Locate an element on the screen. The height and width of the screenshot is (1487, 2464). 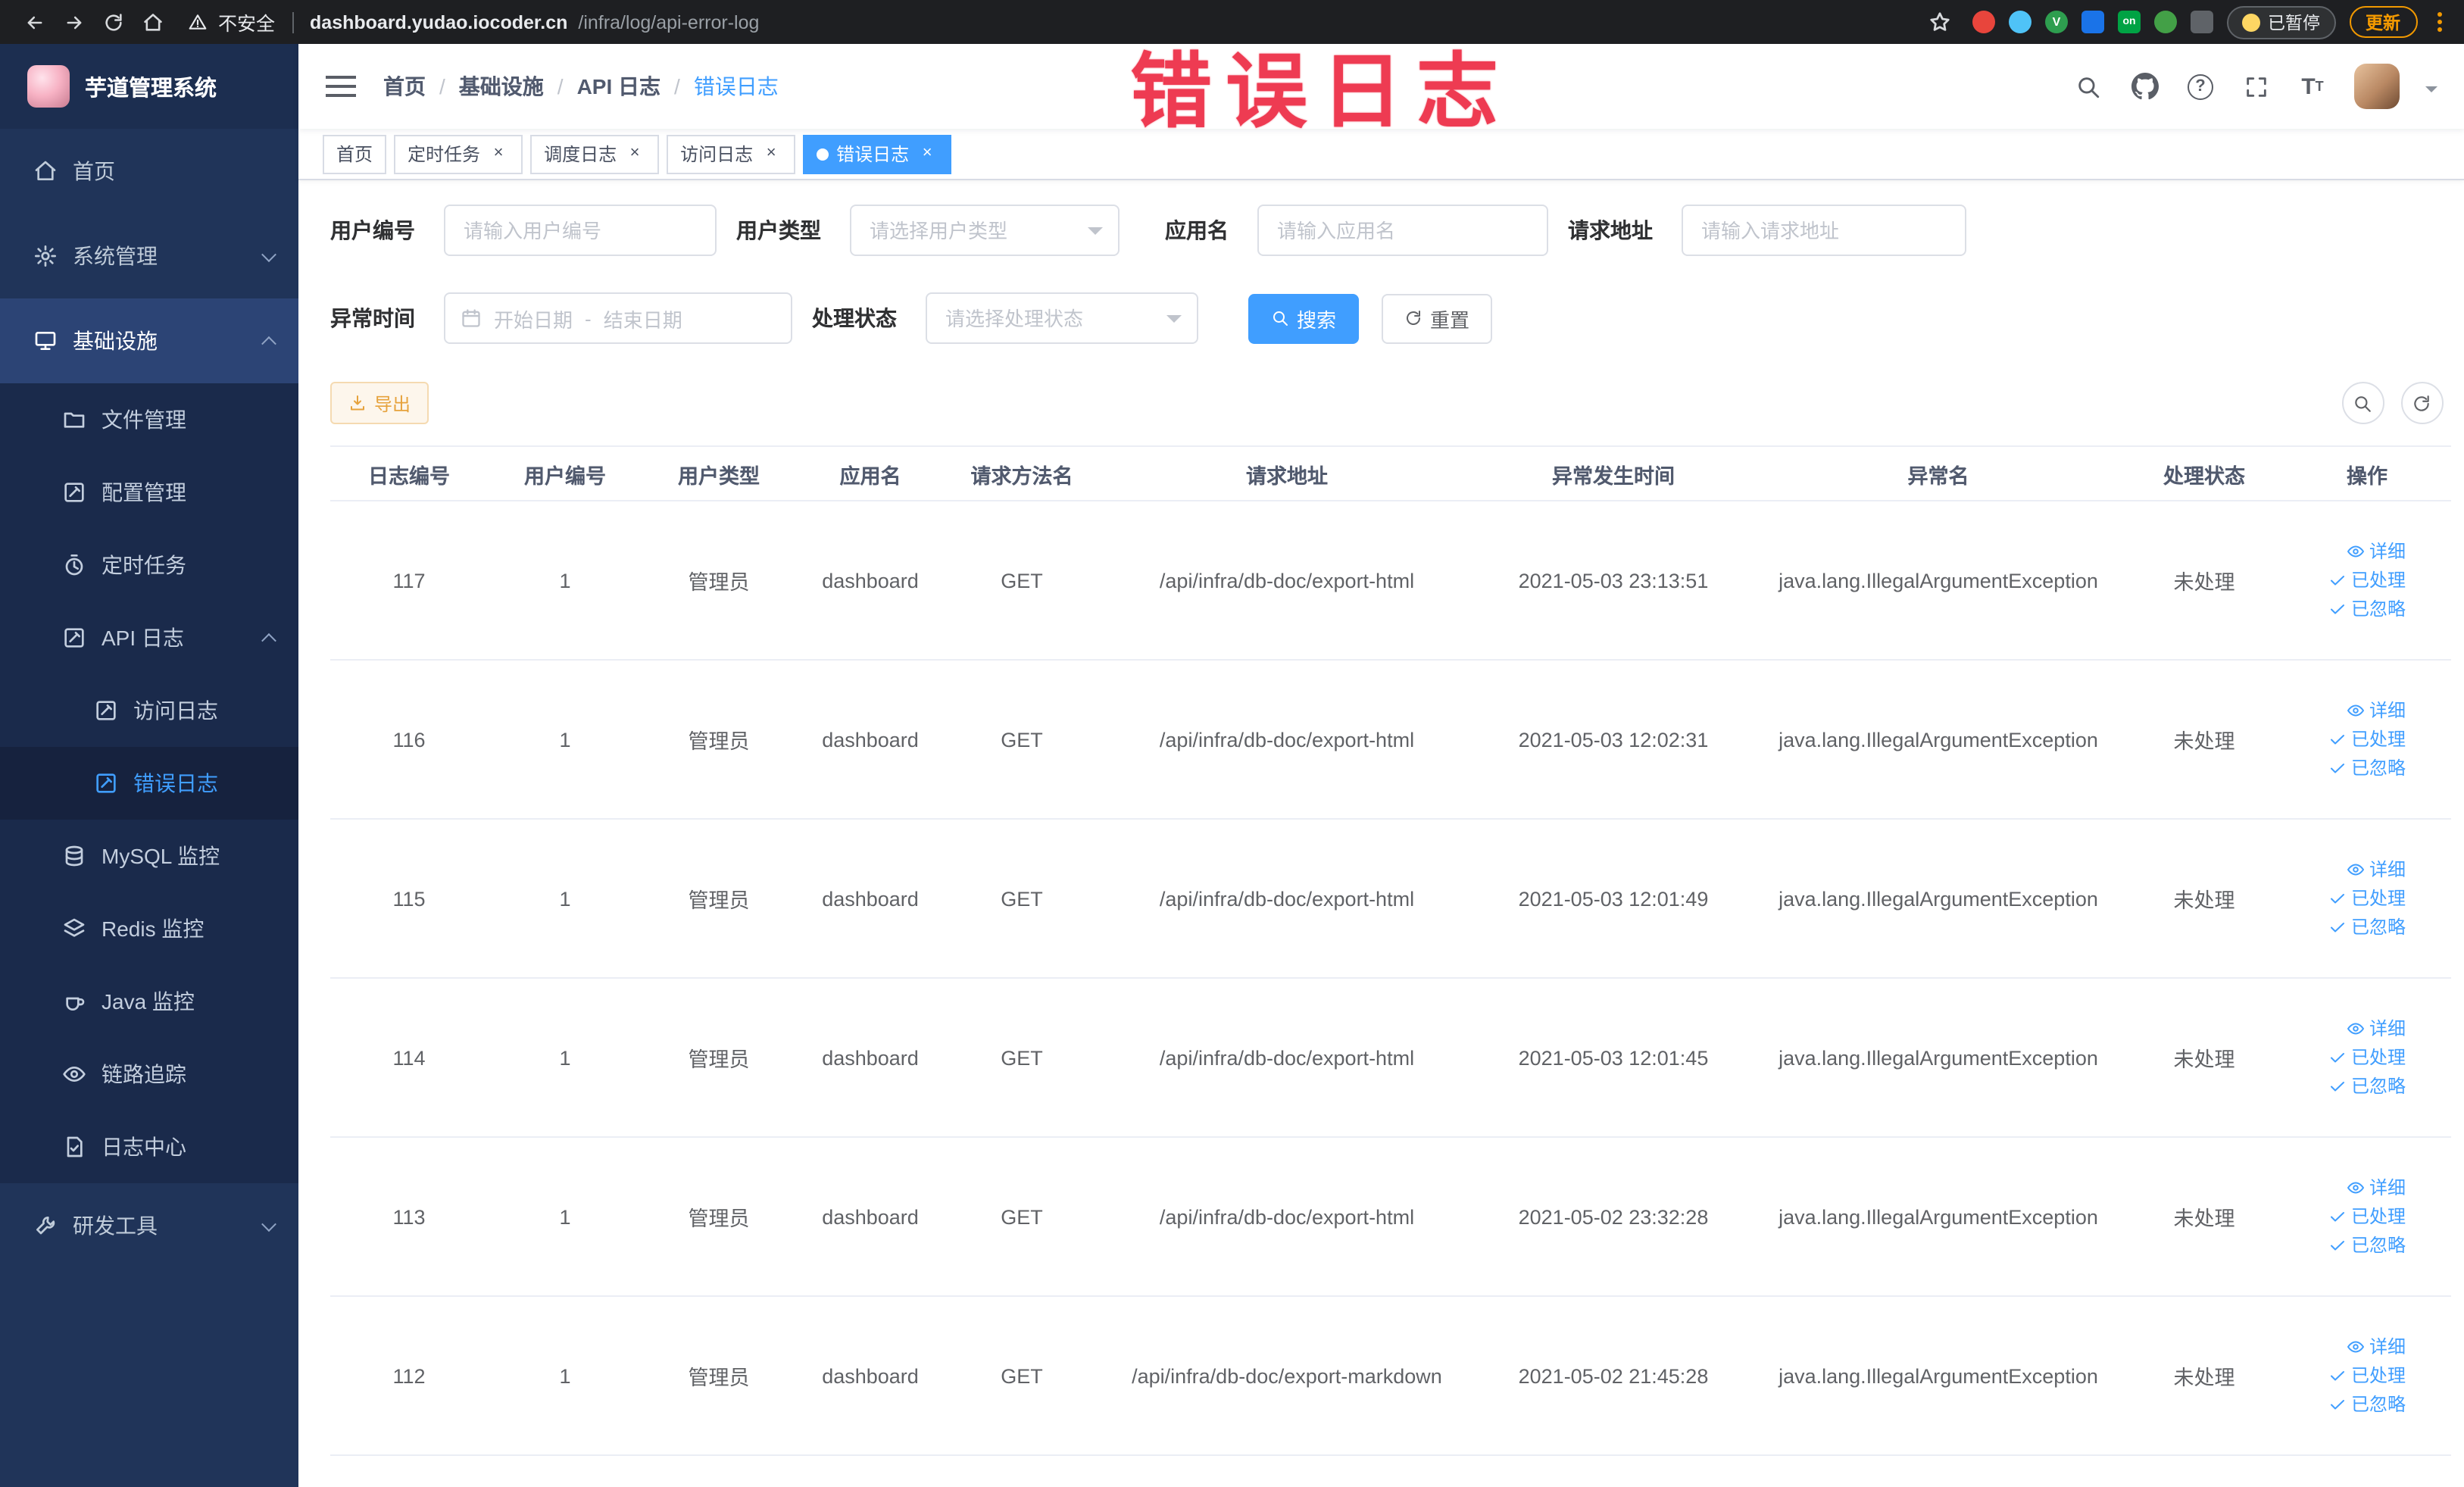
date-range-picker: 开始日期 - 结束日期 is located at coordinates (618, 318).